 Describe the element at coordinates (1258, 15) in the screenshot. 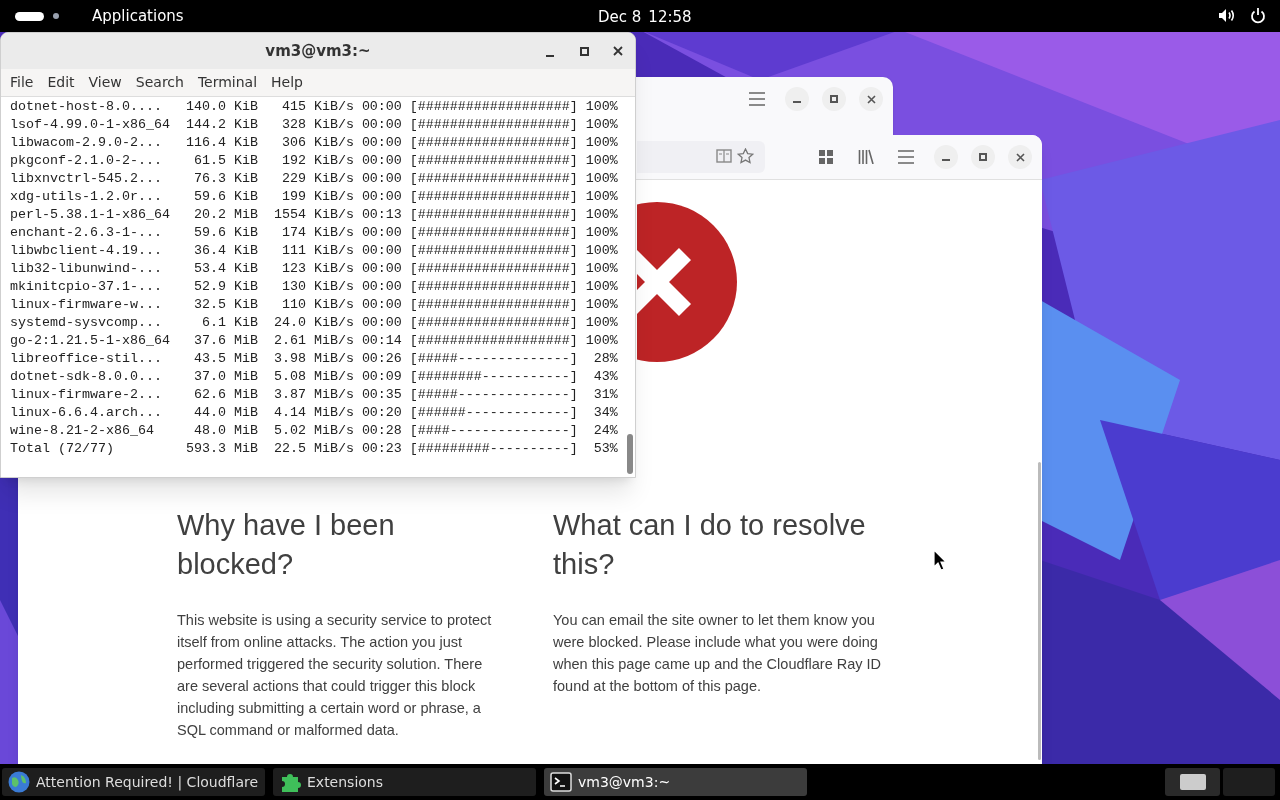

I see `power-icon` at that location.